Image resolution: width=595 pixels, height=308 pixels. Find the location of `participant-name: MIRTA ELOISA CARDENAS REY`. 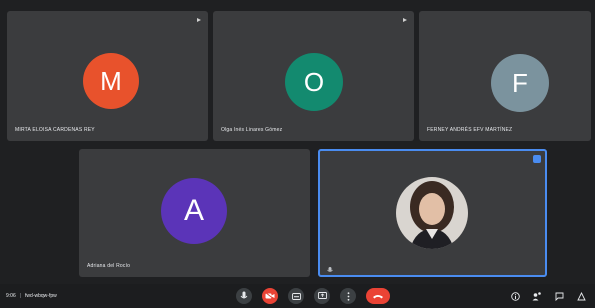

participant-name: MIRTA ELOISA CARDENAS REY is located at coordinates (55, 130).